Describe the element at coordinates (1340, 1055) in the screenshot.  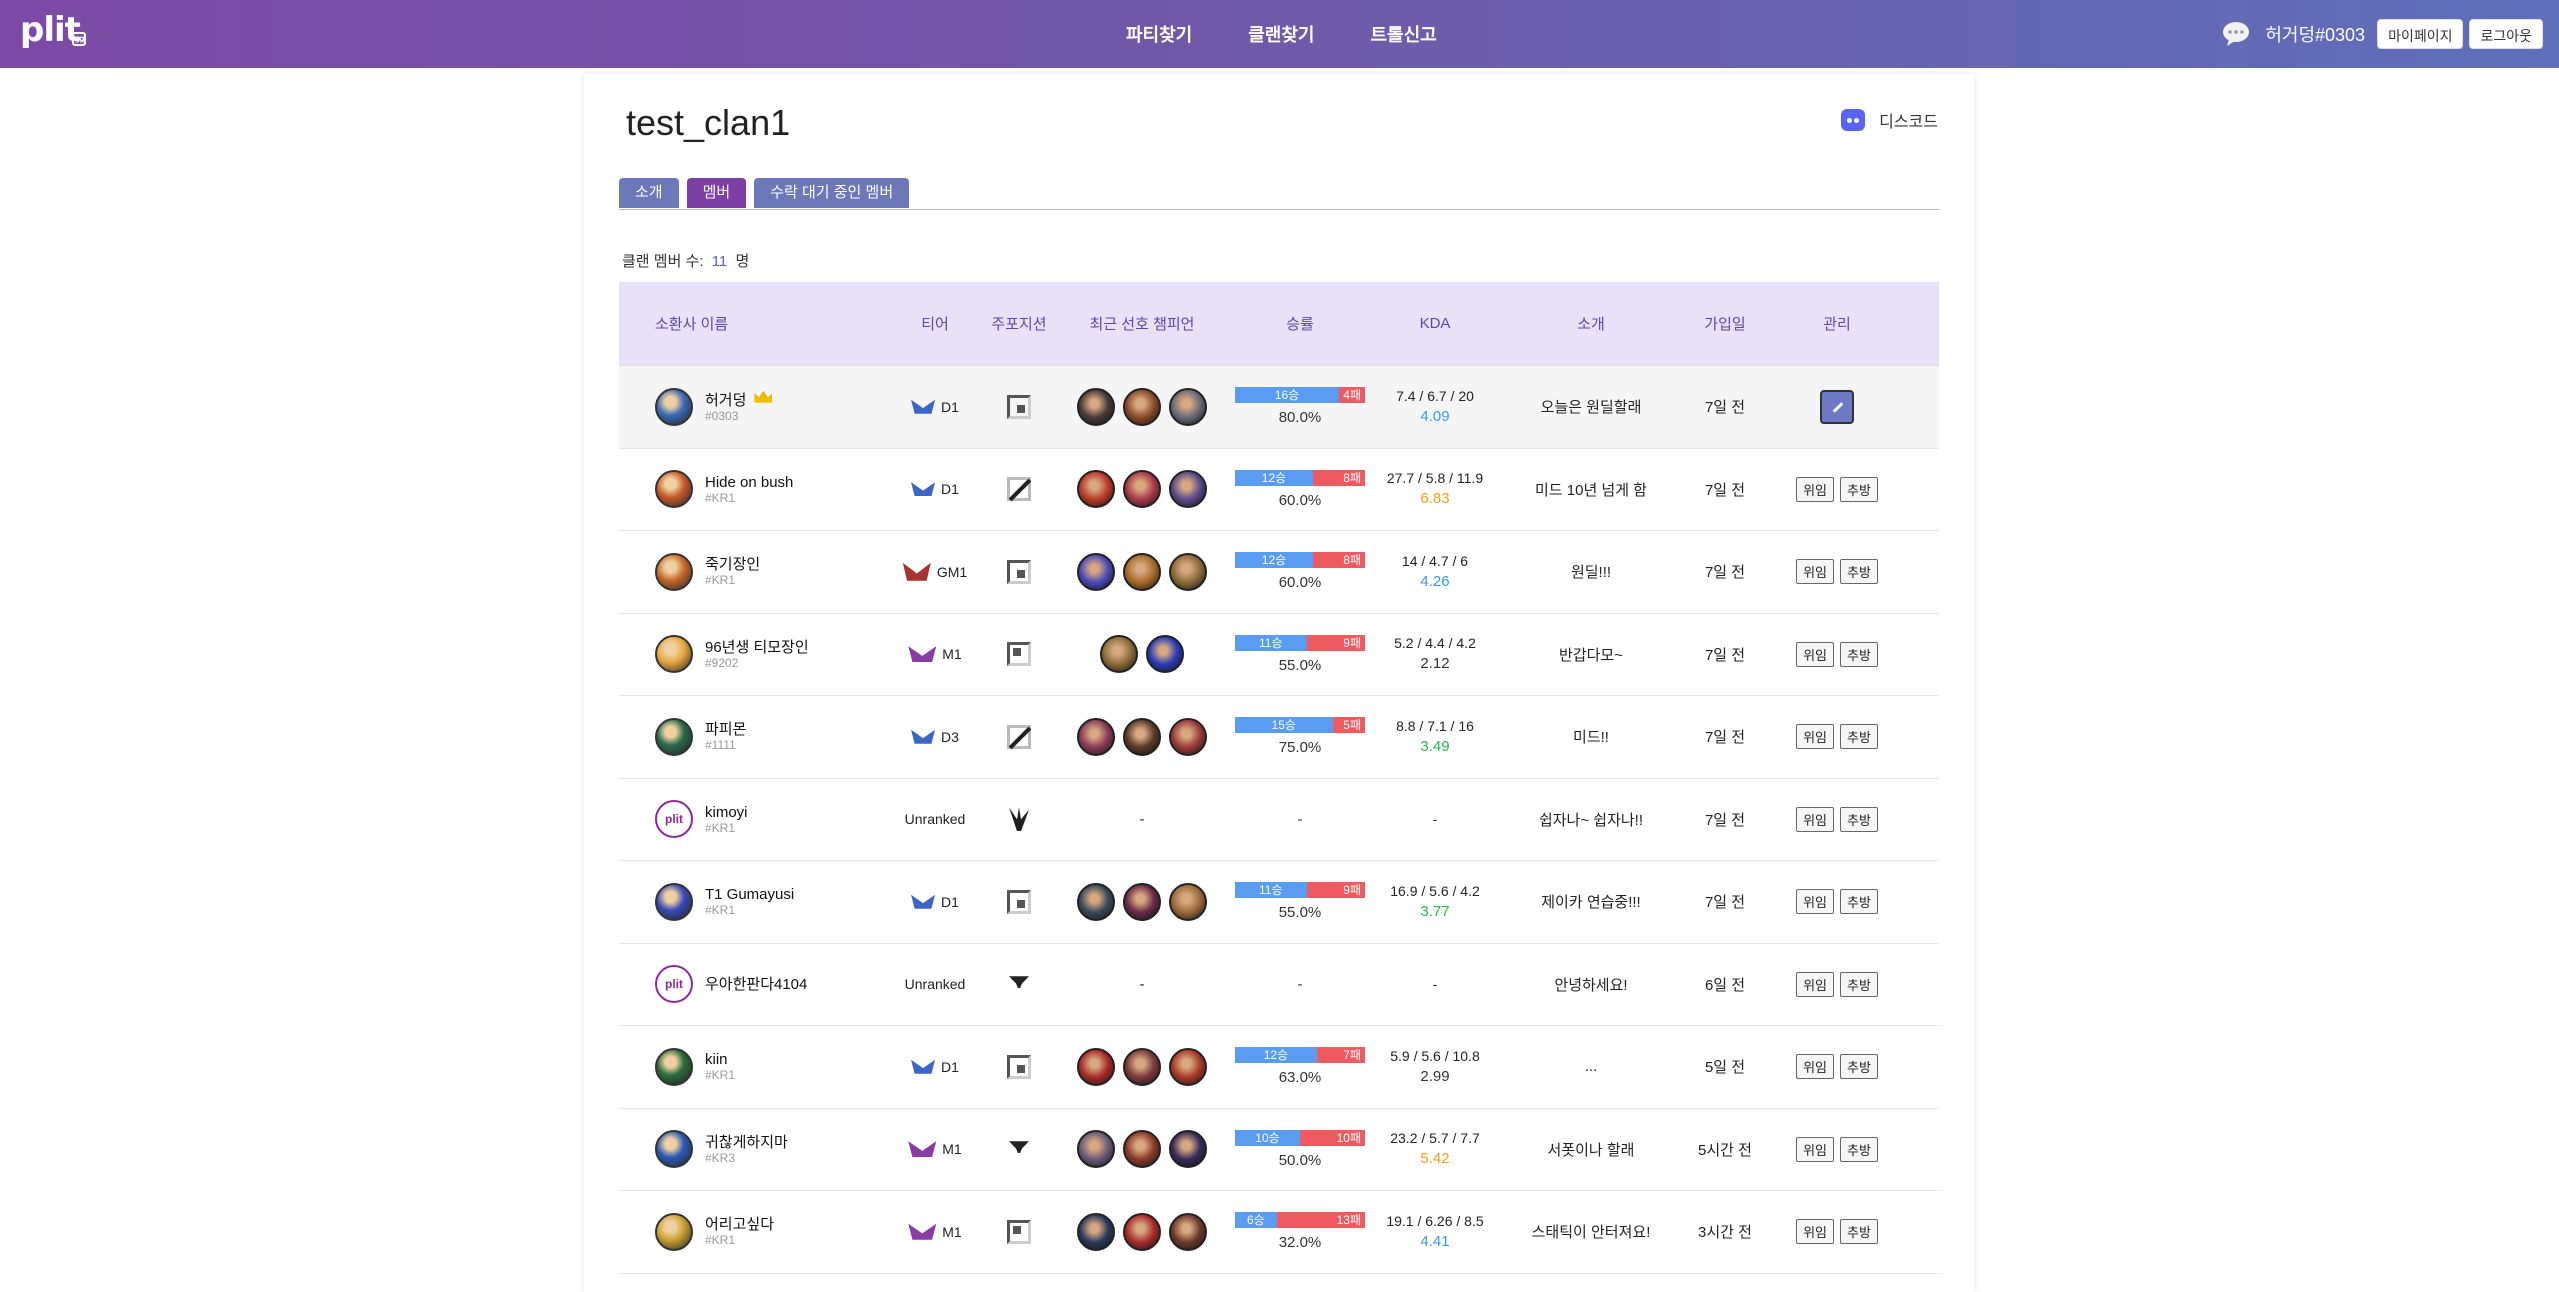
I see `loss-count: 7패` at that location.